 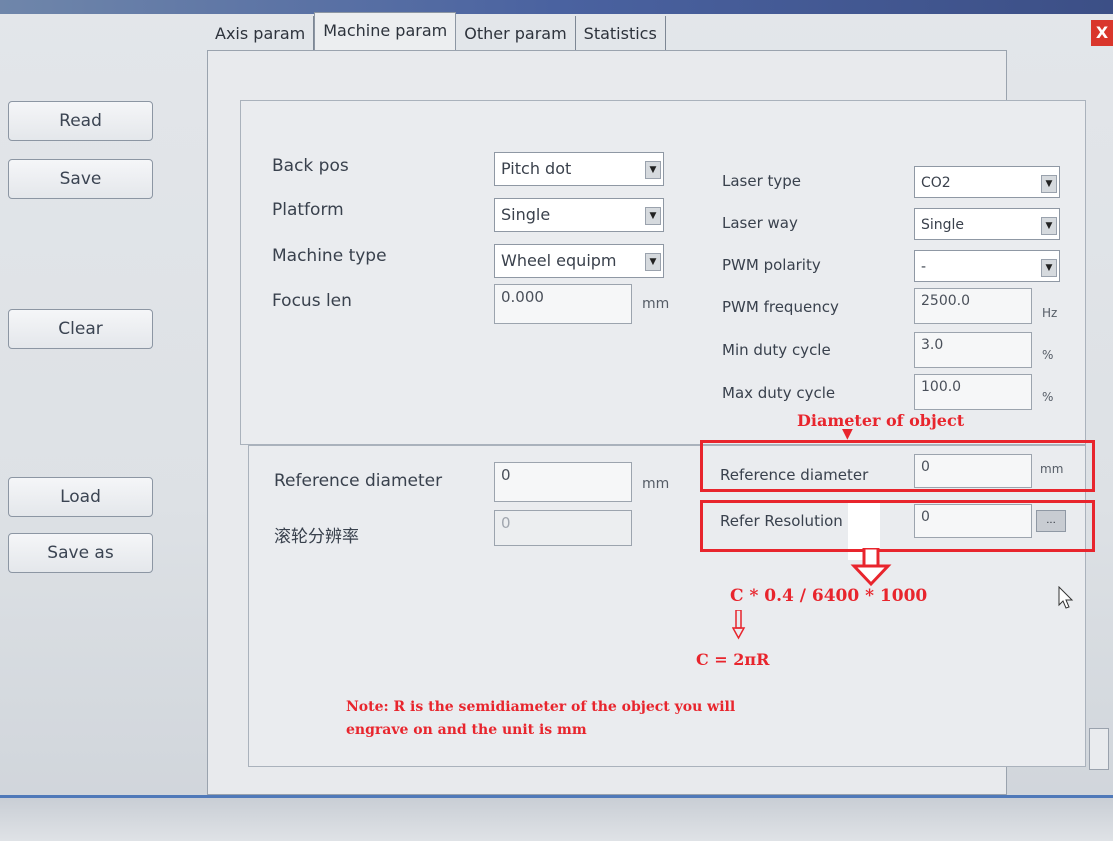 I want to click on reference-diameter-label: Reference diameter, so click(x=358, y=481).